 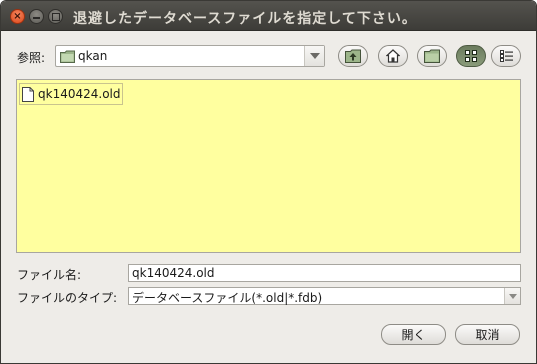 I want to click on new-folder-button, so click(x=432, y=56).